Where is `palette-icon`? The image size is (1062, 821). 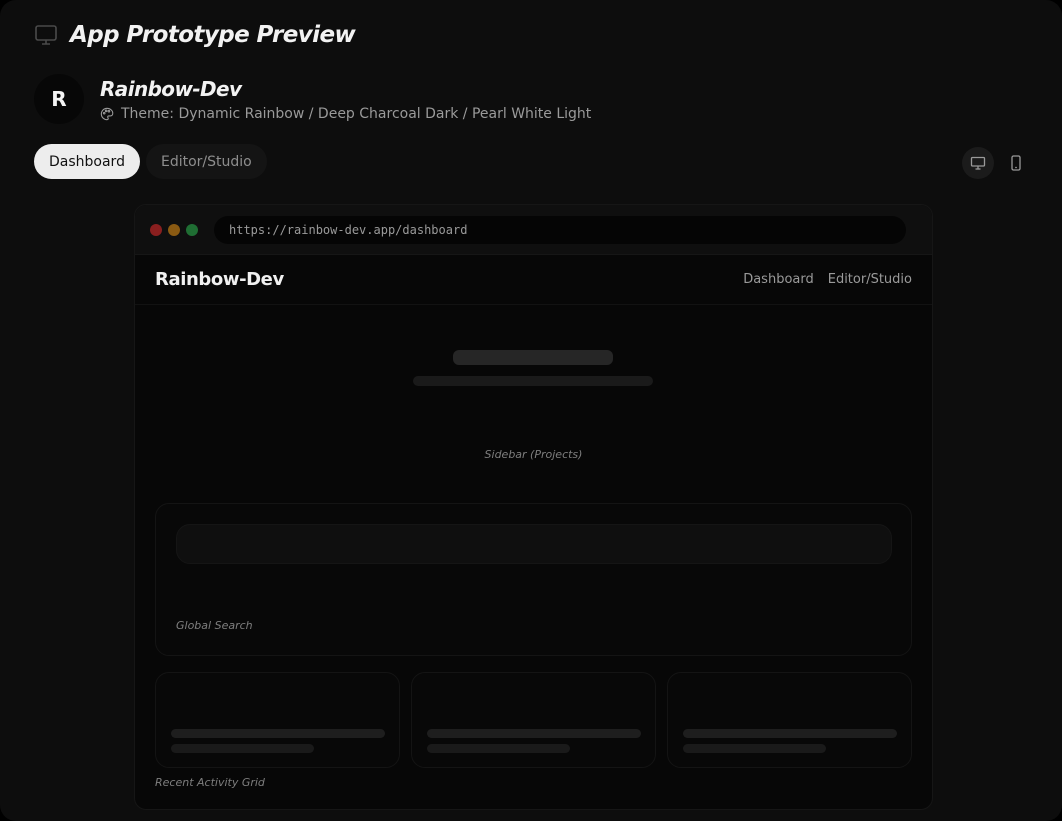
palette-icon is located at coordinates (107, 113).